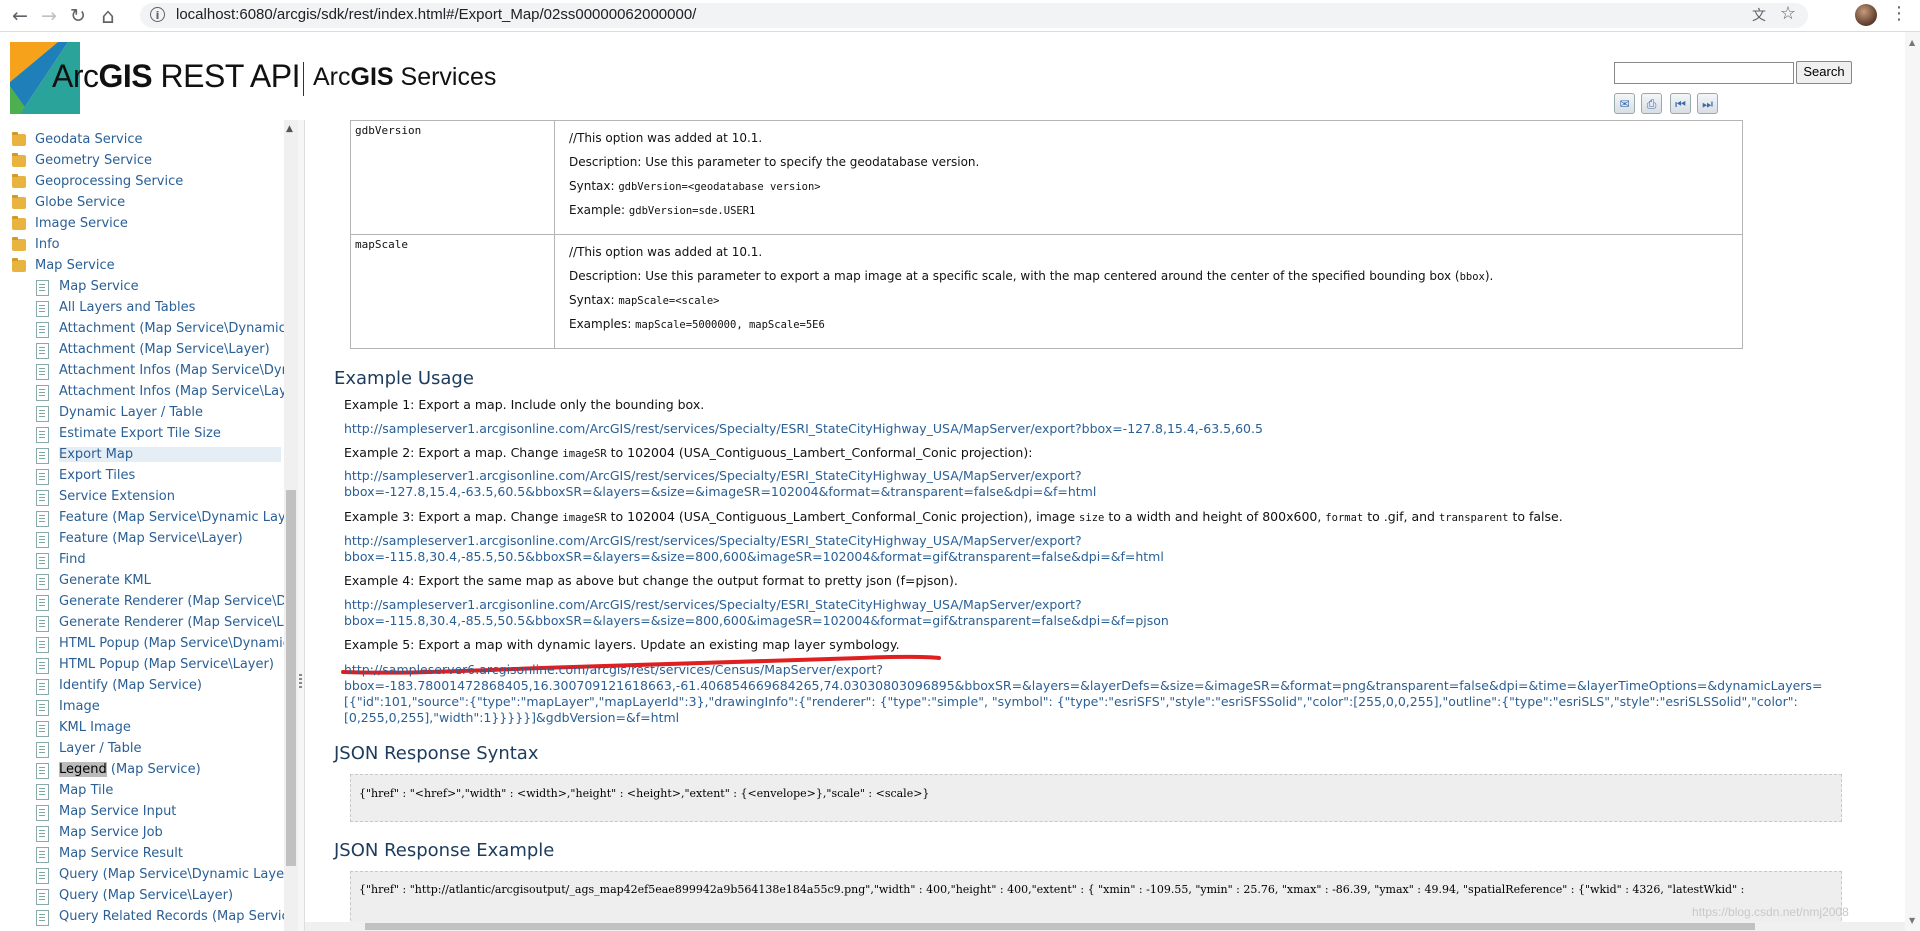 This screenshot has width=1920, height=931. Describe the element at coordinates (1899, 13) in the screenshot. I see `browser-menu-icon: ⋮` at that location.